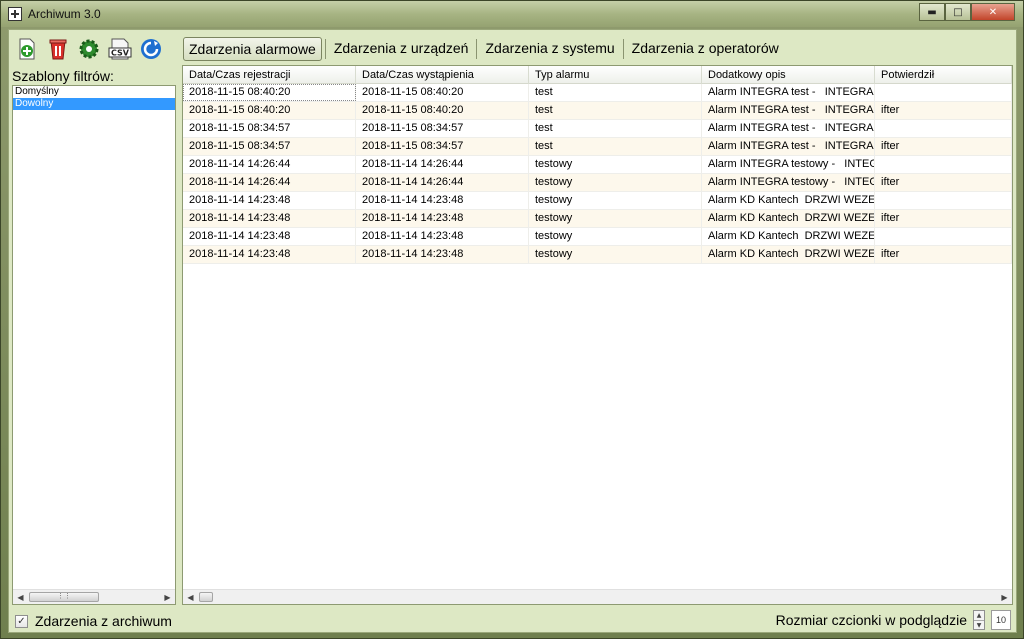 This screenshot has height=639, width=1024. What do you see at coordinates (94, 92) in the screenshot?
I see `filter-item-default: Domyślny` at bounding box center [94, 92].